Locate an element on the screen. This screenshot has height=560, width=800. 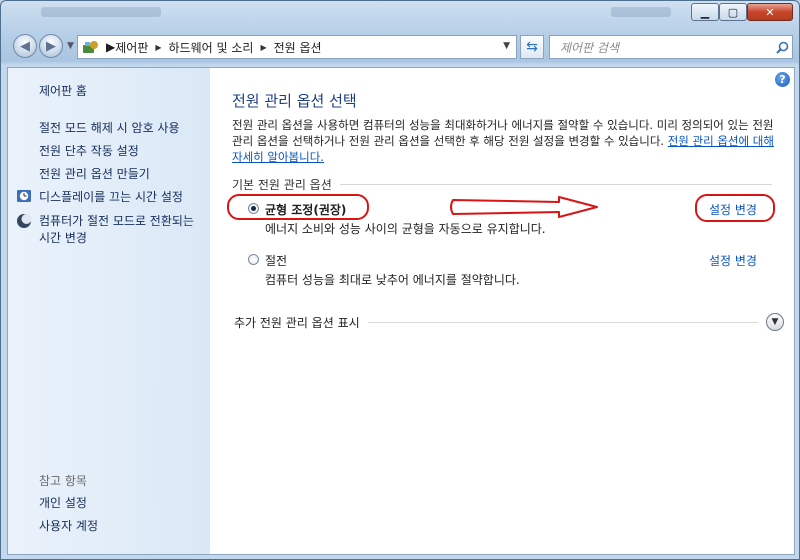
search-box: 제어판 검색 is located at coordinates (671, 47).